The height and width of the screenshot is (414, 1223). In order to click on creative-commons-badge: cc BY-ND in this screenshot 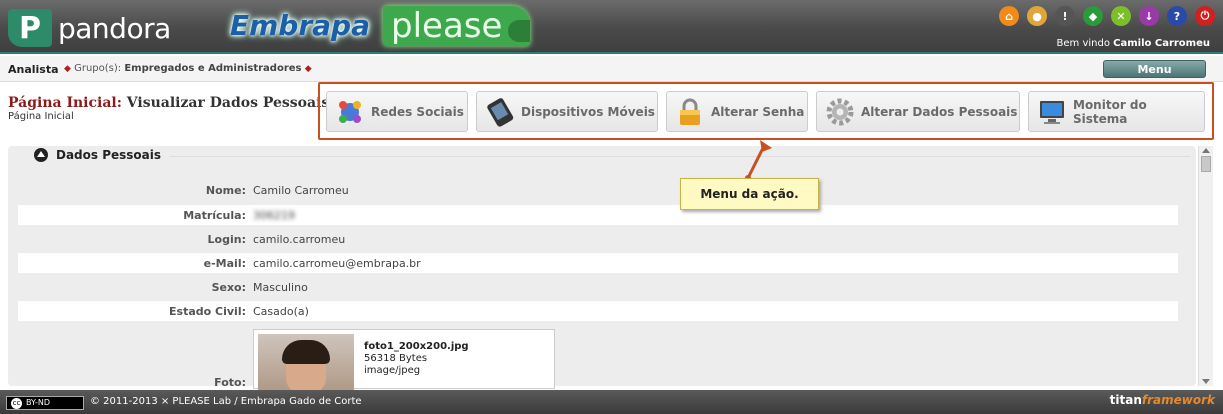, I will do `click(45, 403)`.